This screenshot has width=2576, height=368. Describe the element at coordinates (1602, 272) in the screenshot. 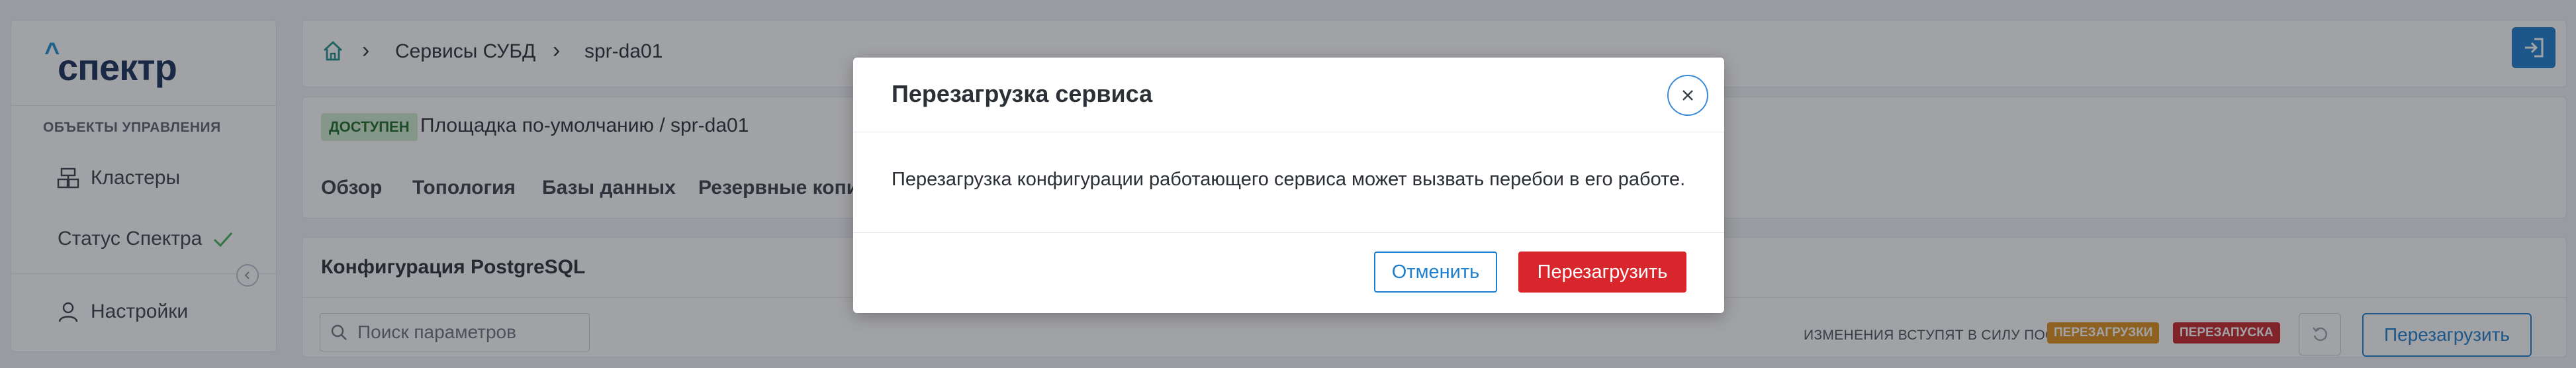

I see `confirm-restart-button: Перезагрузить` at that location.